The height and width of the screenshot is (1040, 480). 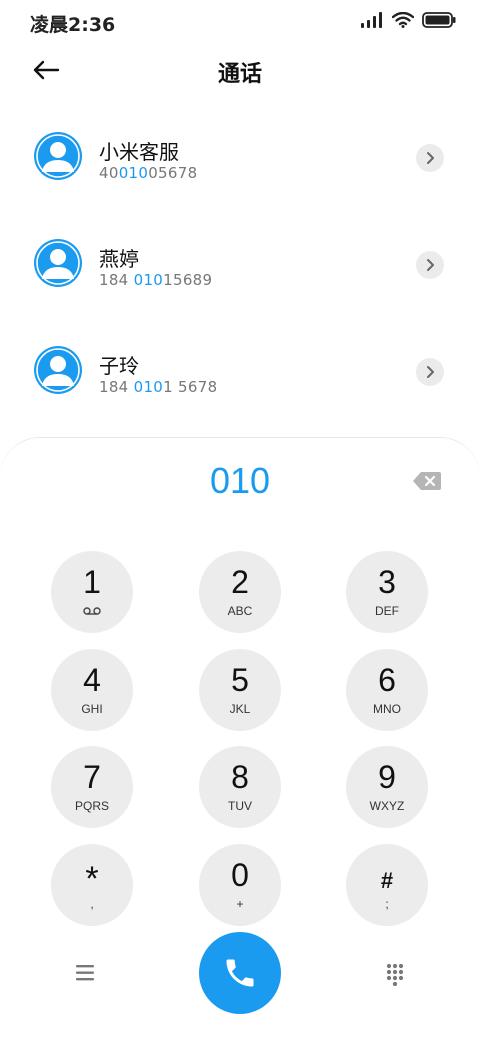 I want to click on keypad-toggle-button, so click(x=395, y=974).